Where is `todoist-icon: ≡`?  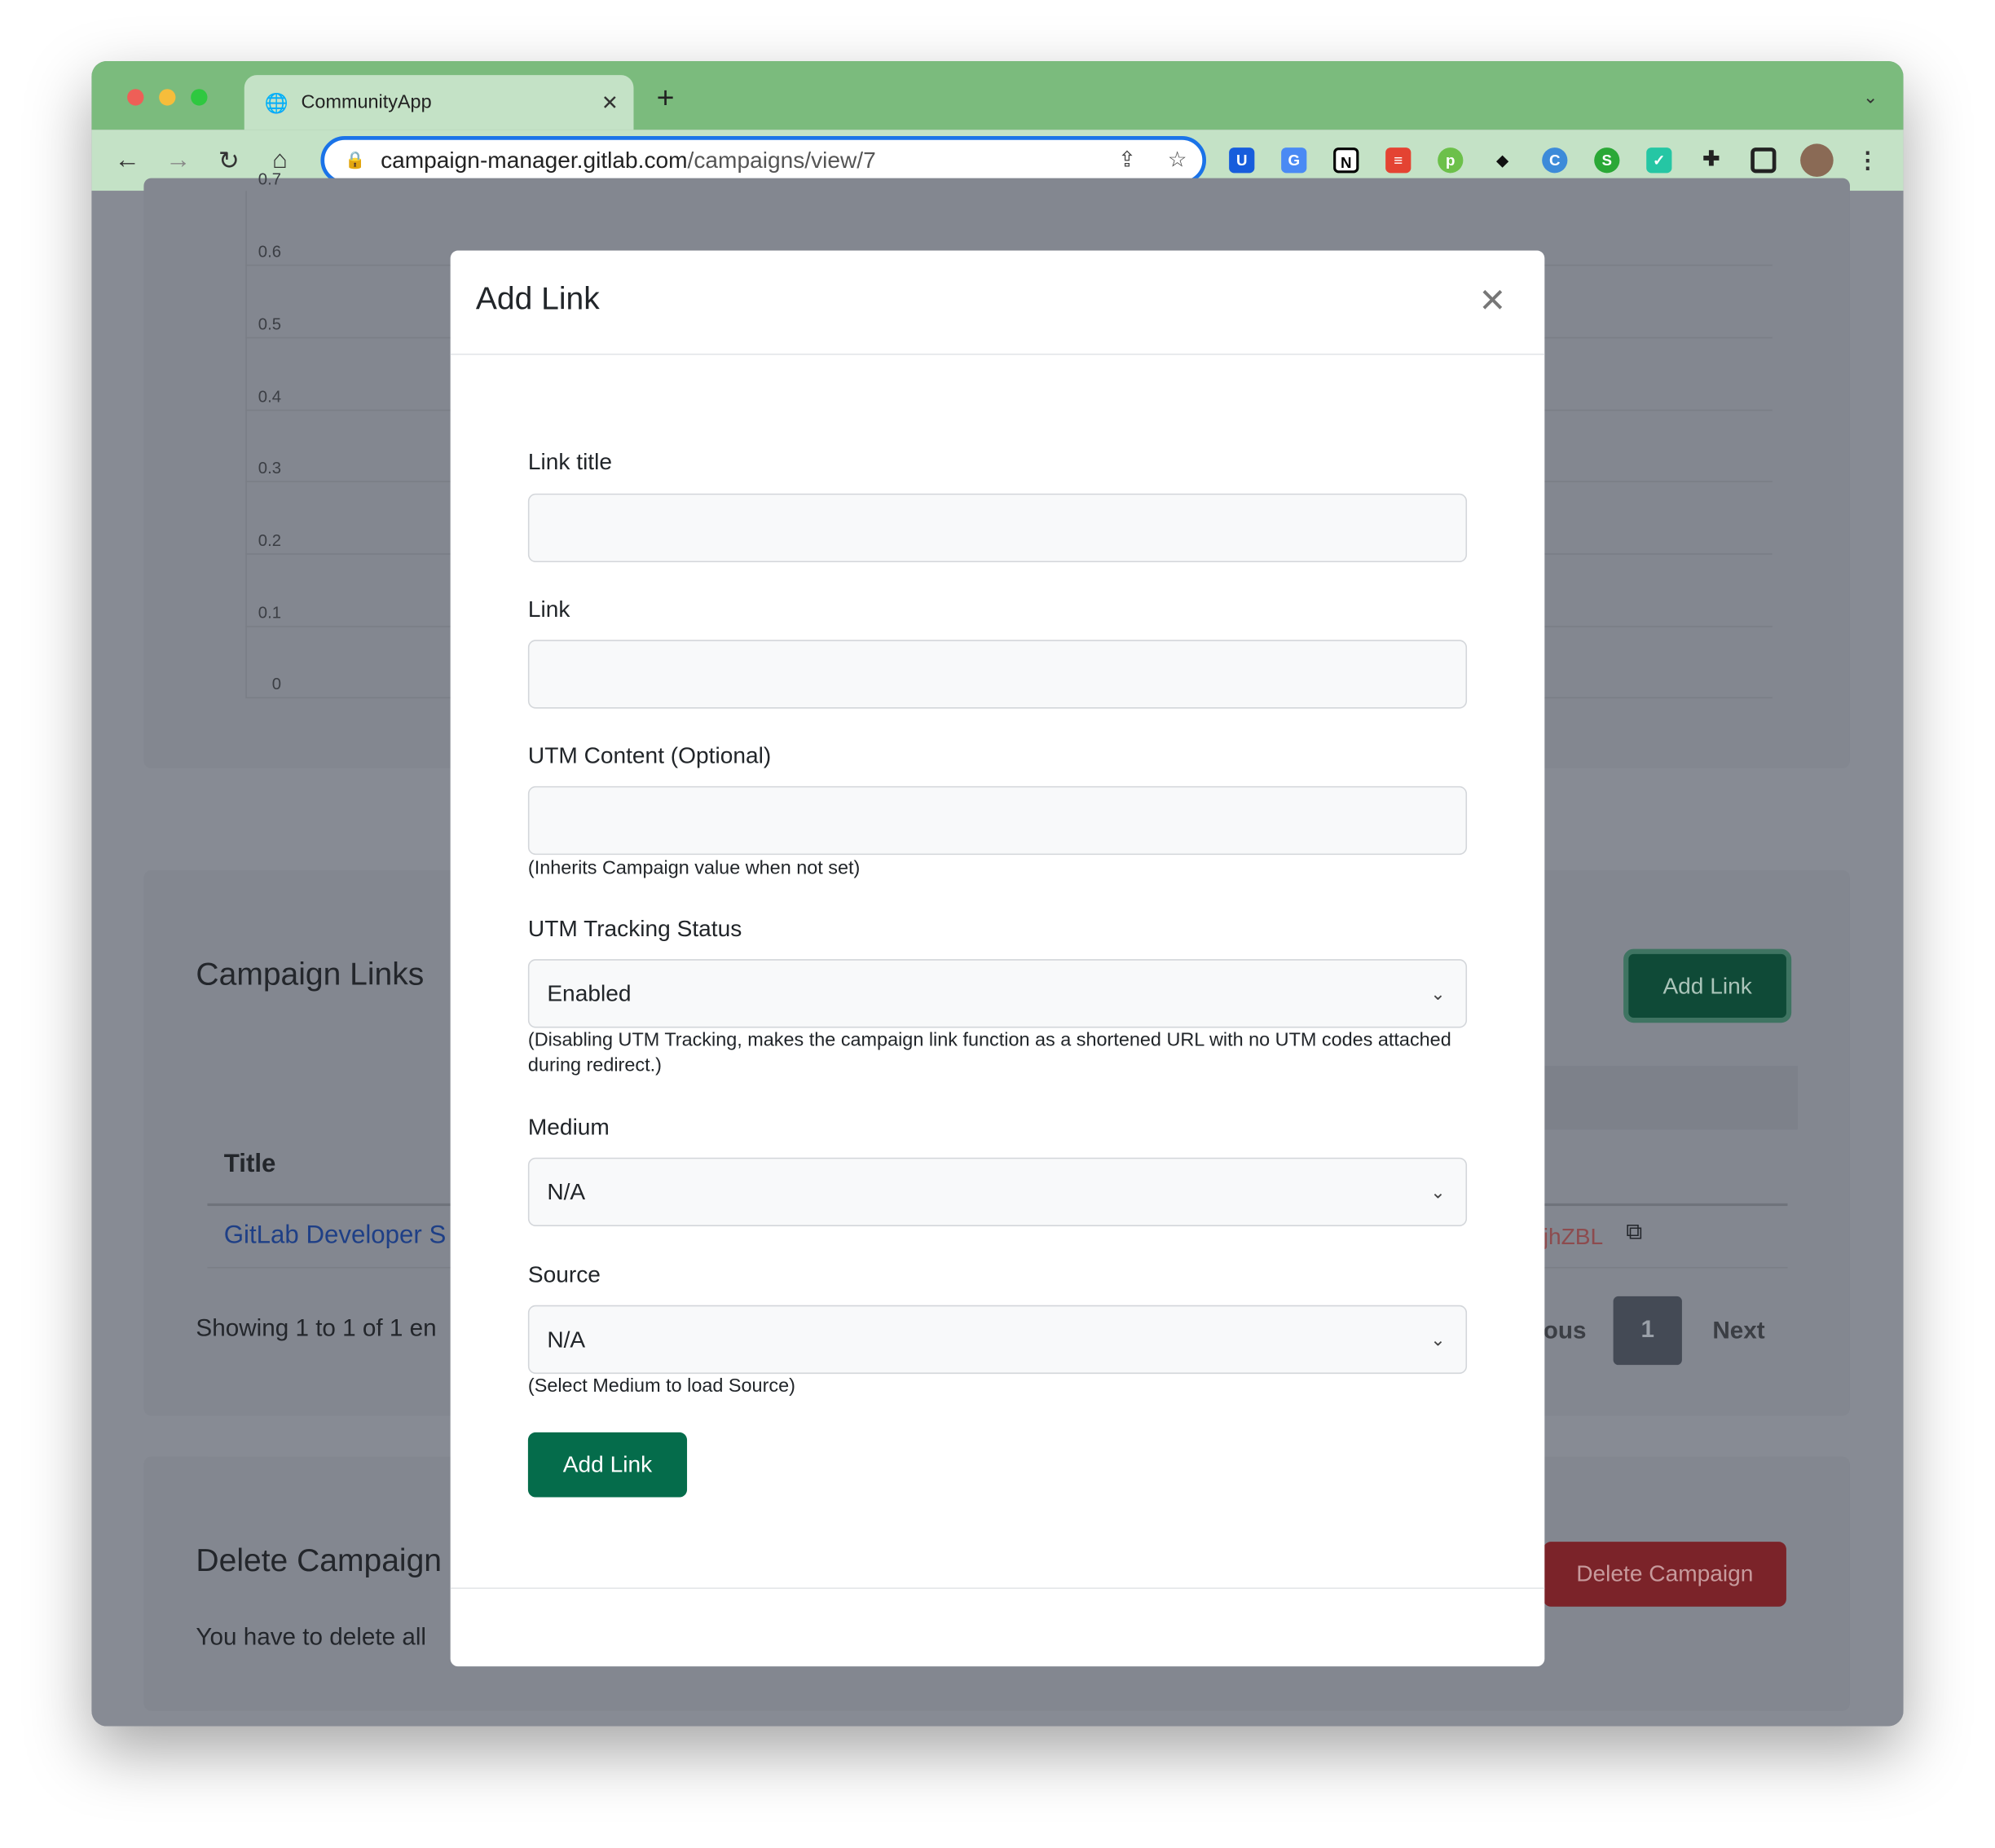 todoist-icon: ≡ is located at coordinates (1398, 160).